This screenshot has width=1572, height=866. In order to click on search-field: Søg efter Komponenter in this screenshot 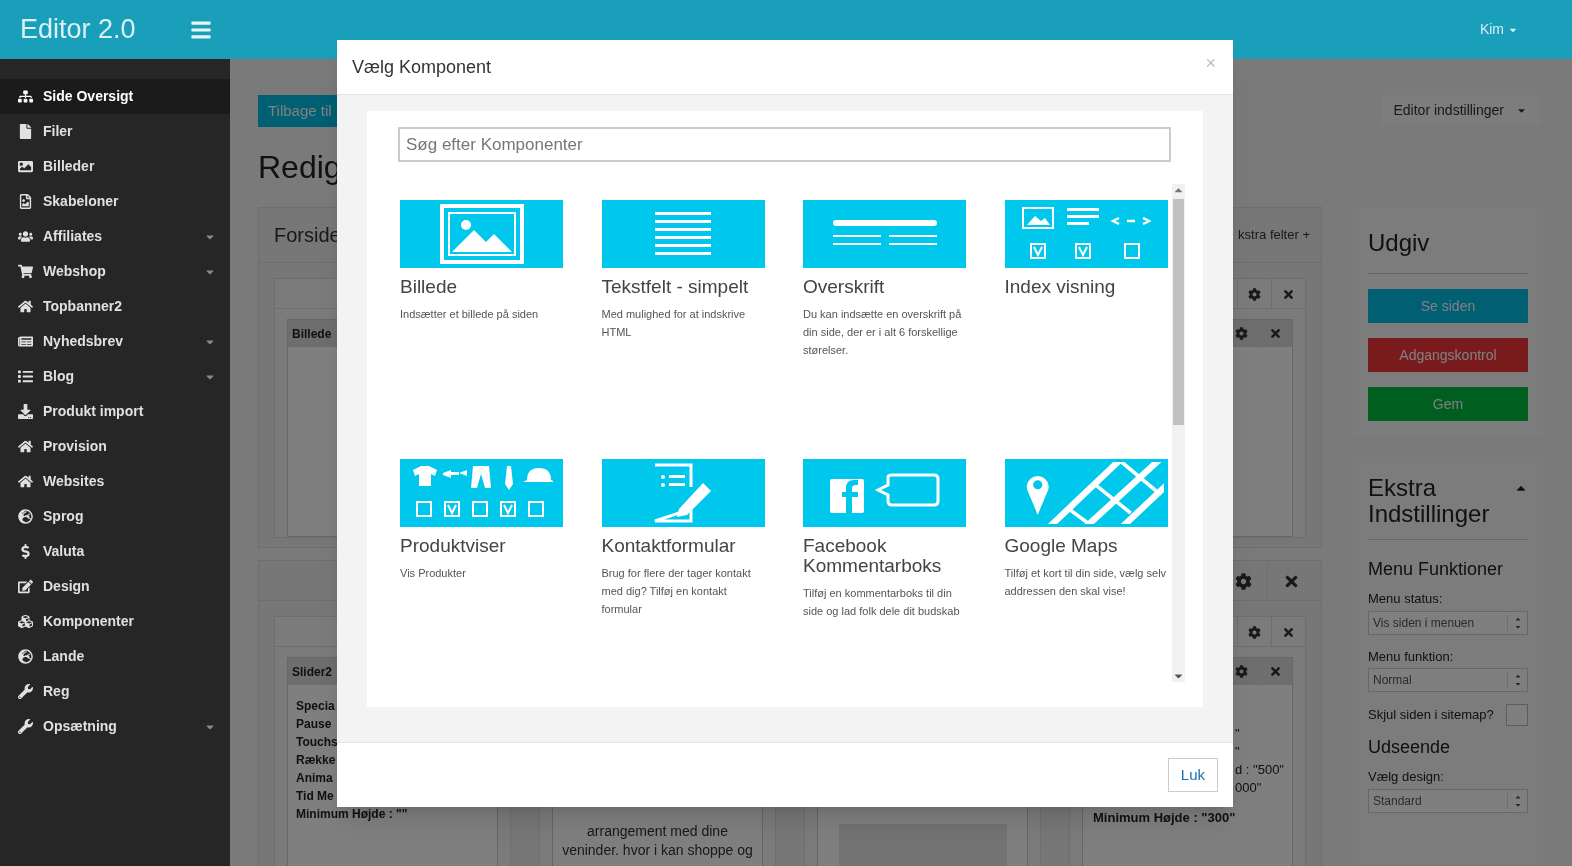, I will do `click(784, 144)`.